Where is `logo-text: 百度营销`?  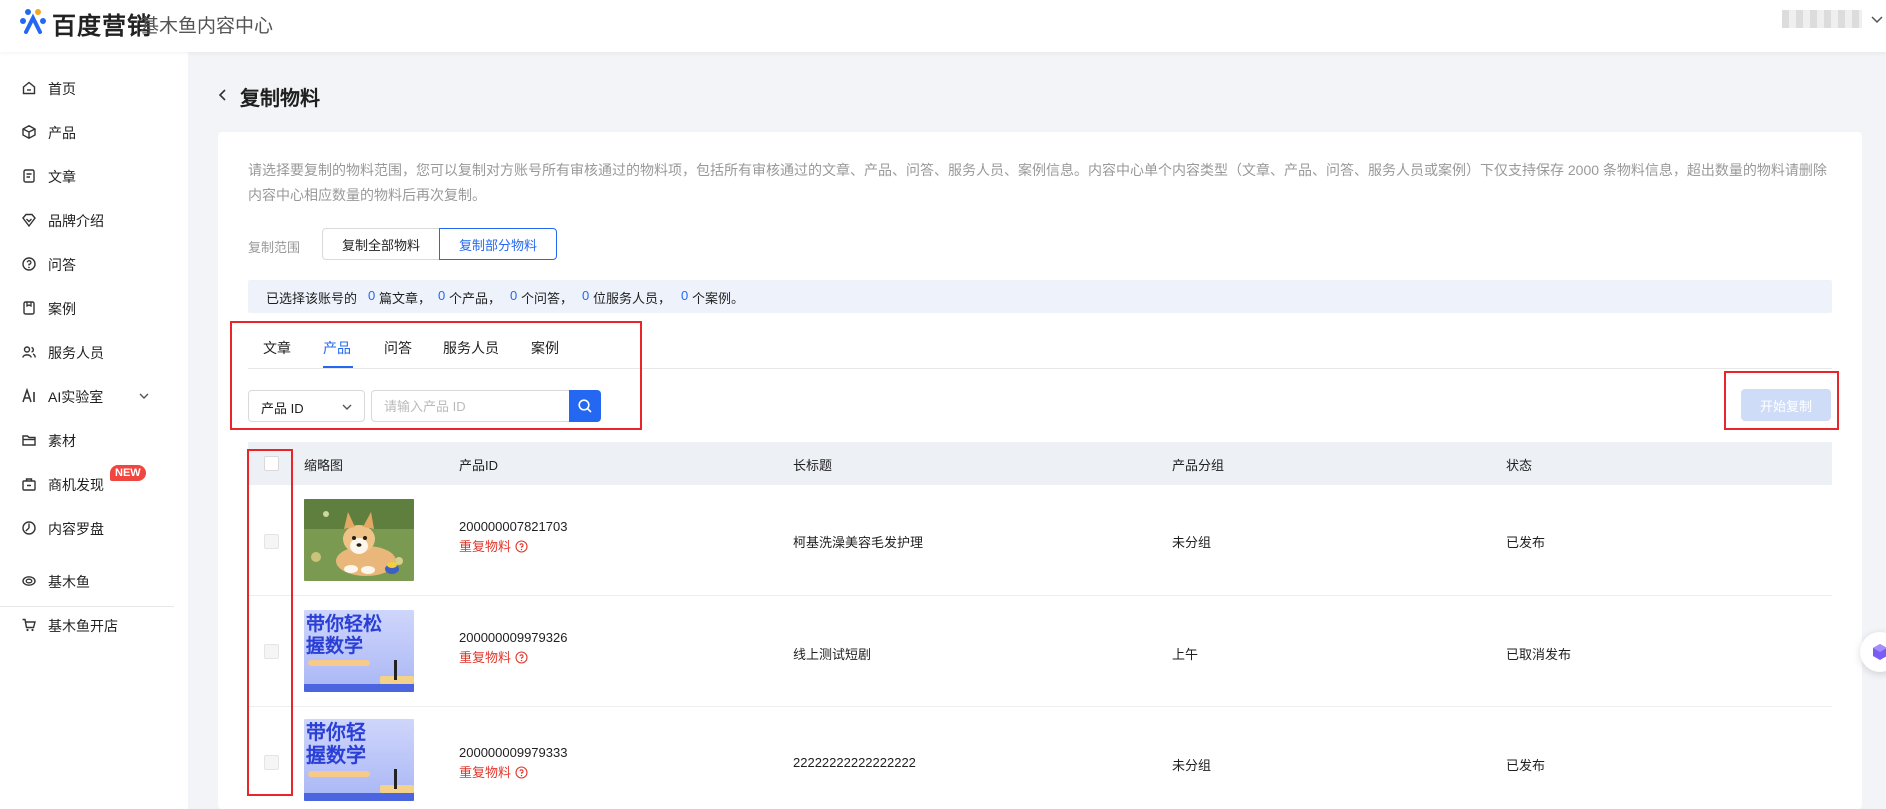
logo-text: 百度营销 is located at coordinates (102, 23).